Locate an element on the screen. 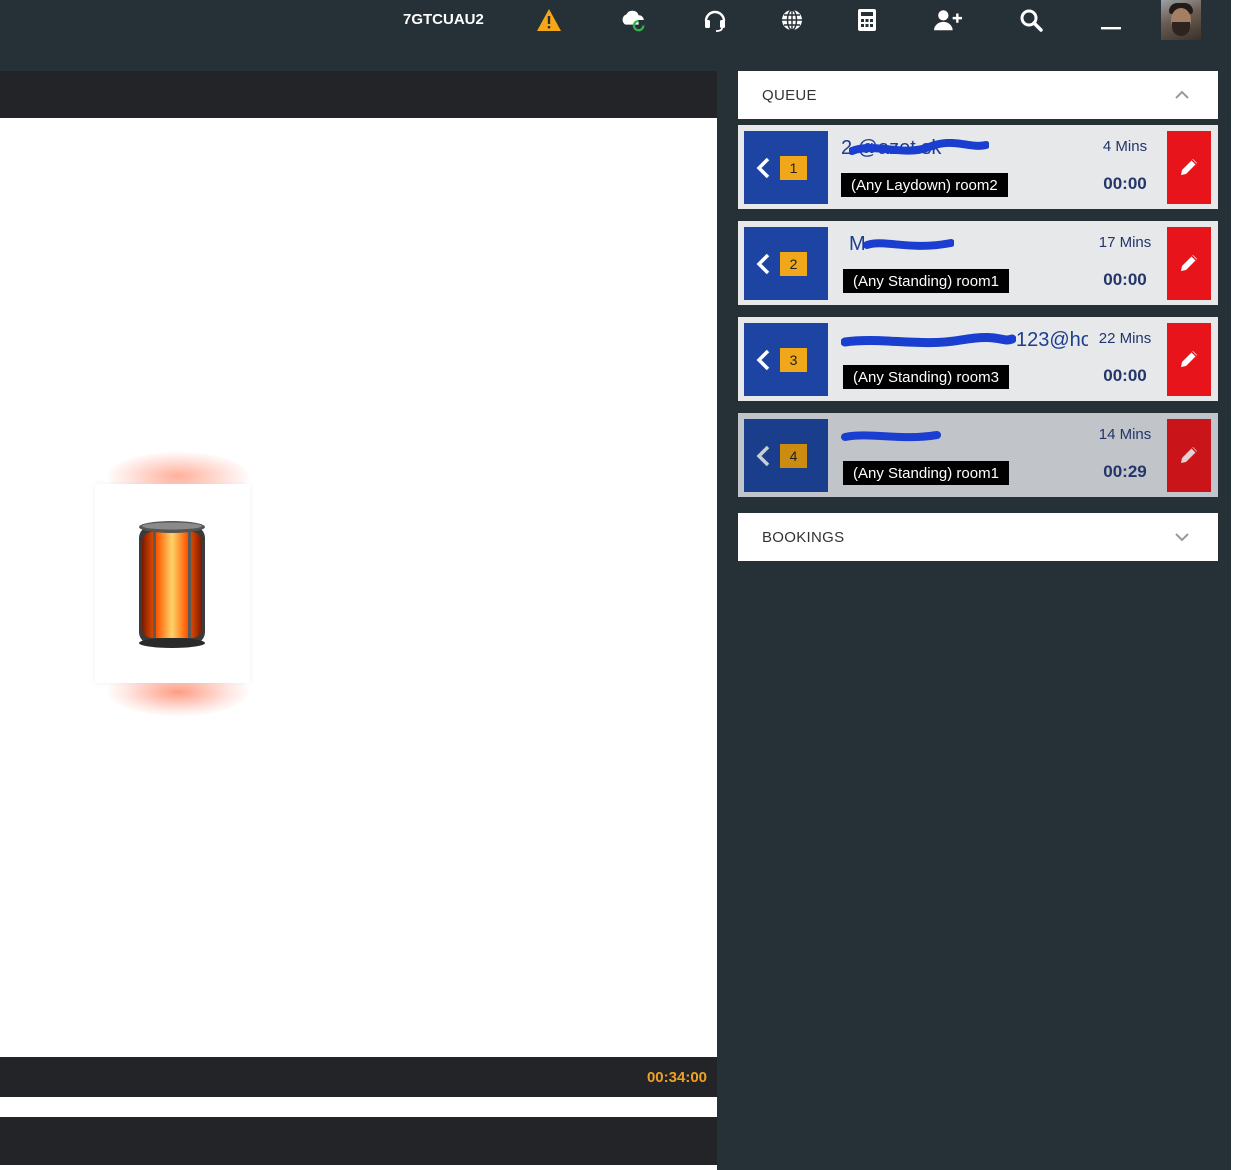  assign-back-button: 4 is located at coordinates (786, 455).